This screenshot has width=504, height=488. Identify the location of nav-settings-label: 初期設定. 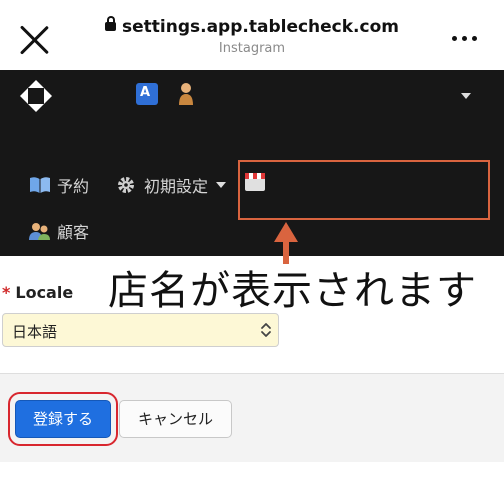
(176, 186).